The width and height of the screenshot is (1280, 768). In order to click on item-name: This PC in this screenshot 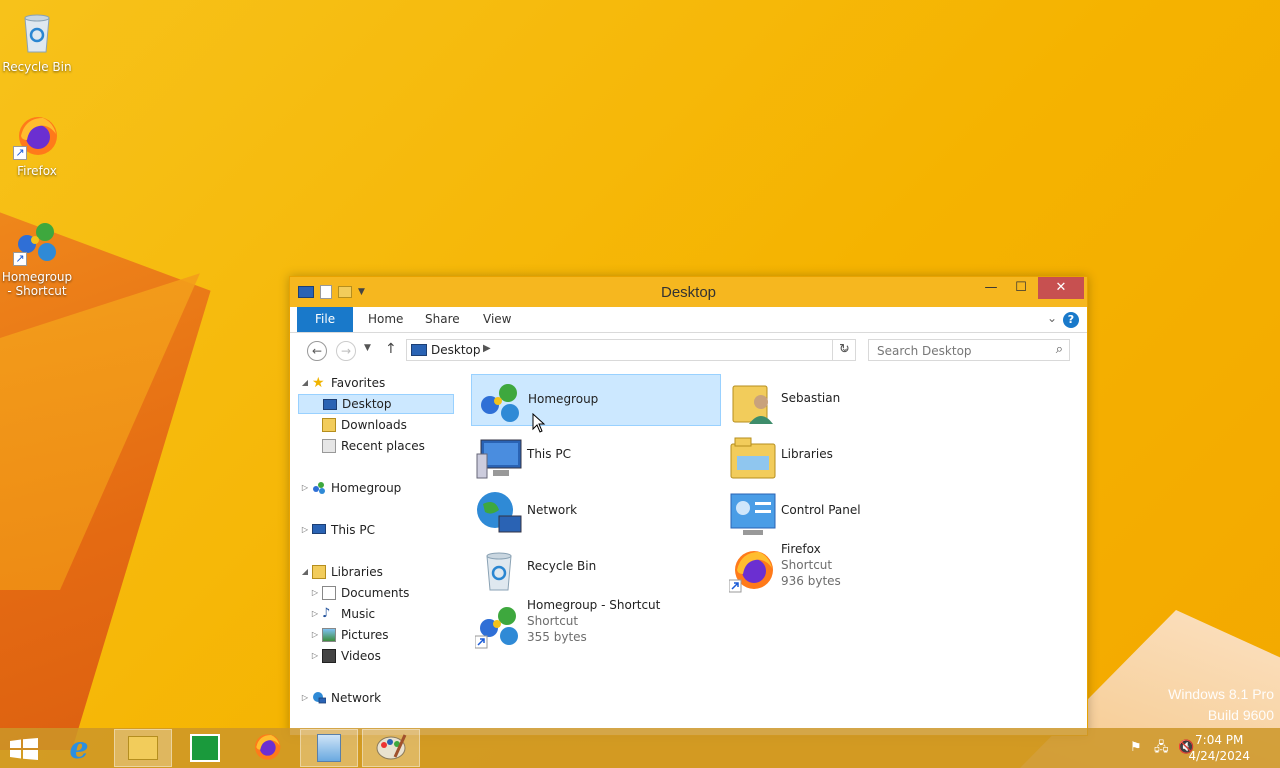, I will do `click(549, 454)`.